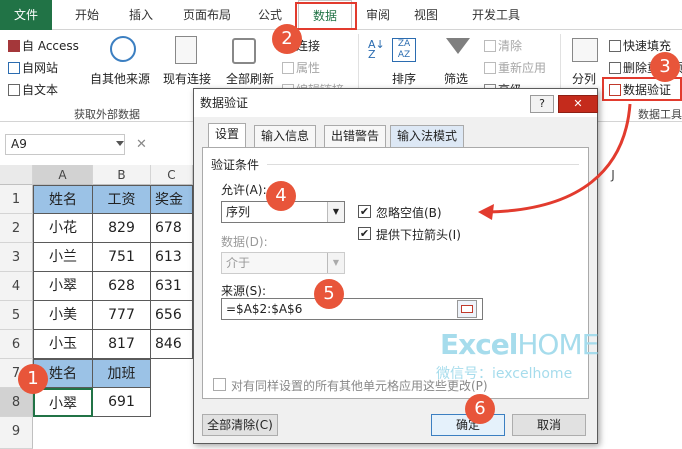 The height and width of the screenshot is (449, 682). What do you see at coordinates (16, 199) in the screenshot?
I see `row-header: 1` at bounding box center [16, 199].